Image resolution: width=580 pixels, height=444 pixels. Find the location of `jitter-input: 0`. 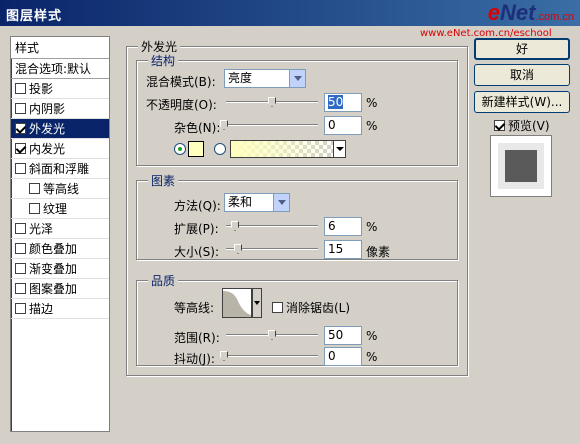

jitter-input: 0 is located at coordinates (343, 356).